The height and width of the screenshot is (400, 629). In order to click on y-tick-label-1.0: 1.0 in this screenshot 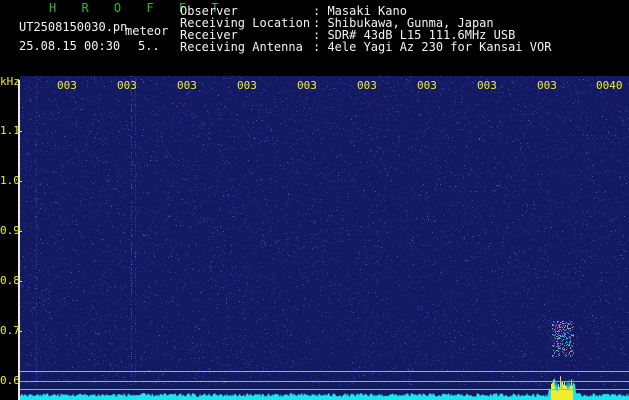, I will do `click(10, 180)`.